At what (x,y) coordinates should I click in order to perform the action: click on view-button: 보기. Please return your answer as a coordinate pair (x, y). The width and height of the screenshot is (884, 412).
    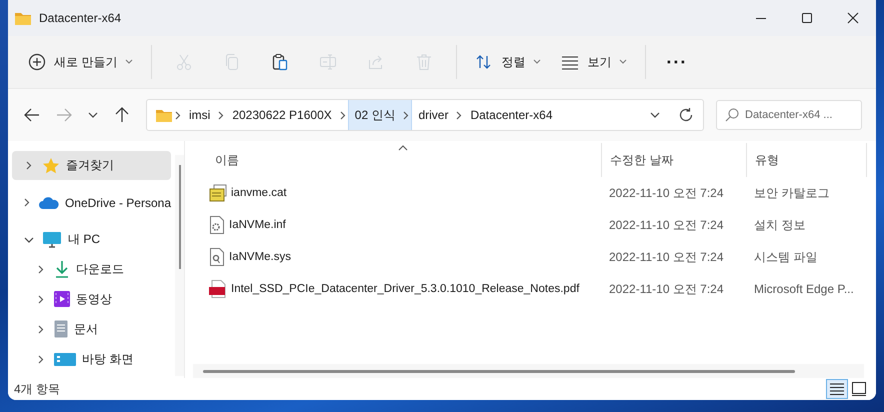
    Looking at the image, I should click on (594, 62).